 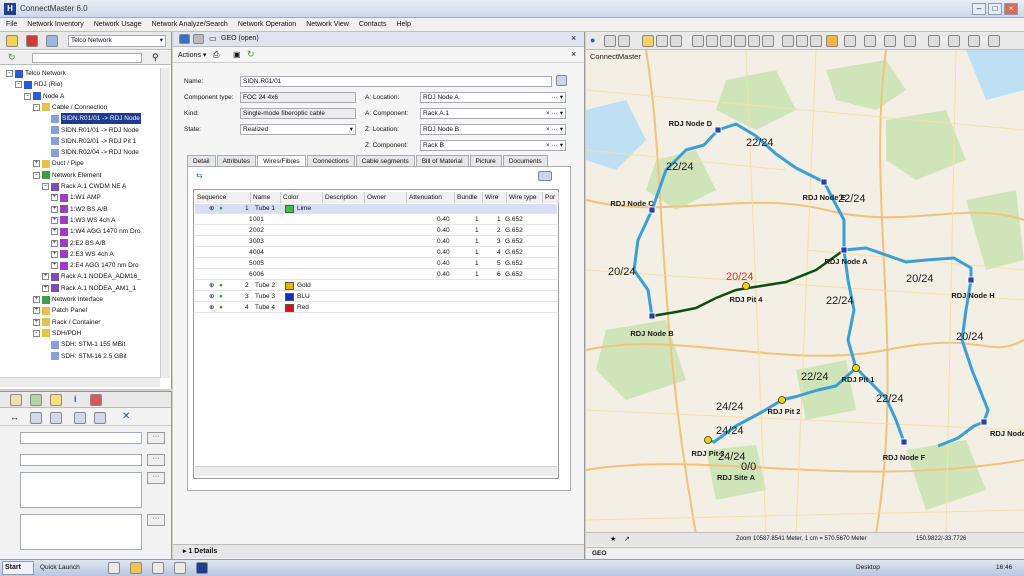 What do you see at coordinates (994, 41) in the screenshot?
I see `export-icon` at bounding box center [994, 41].